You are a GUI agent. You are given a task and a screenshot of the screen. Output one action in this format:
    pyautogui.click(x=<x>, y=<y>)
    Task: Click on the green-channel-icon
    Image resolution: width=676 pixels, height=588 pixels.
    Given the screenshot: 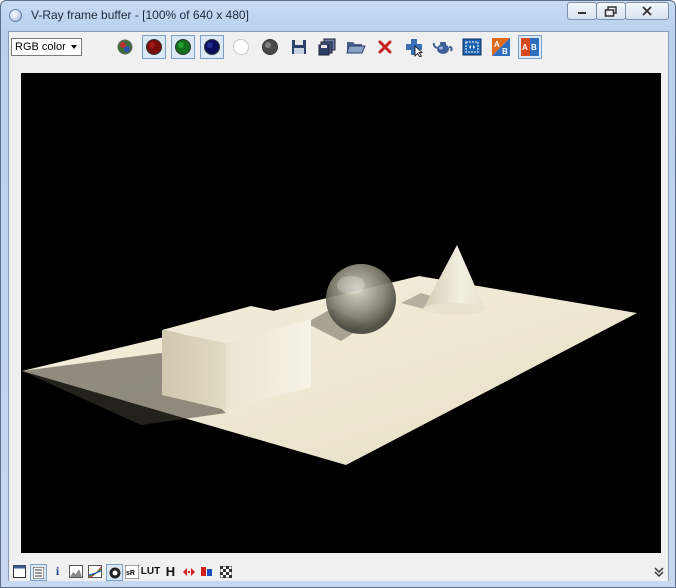 What is the action you would take?
    pyautogui.click(x=183, y=47)
    